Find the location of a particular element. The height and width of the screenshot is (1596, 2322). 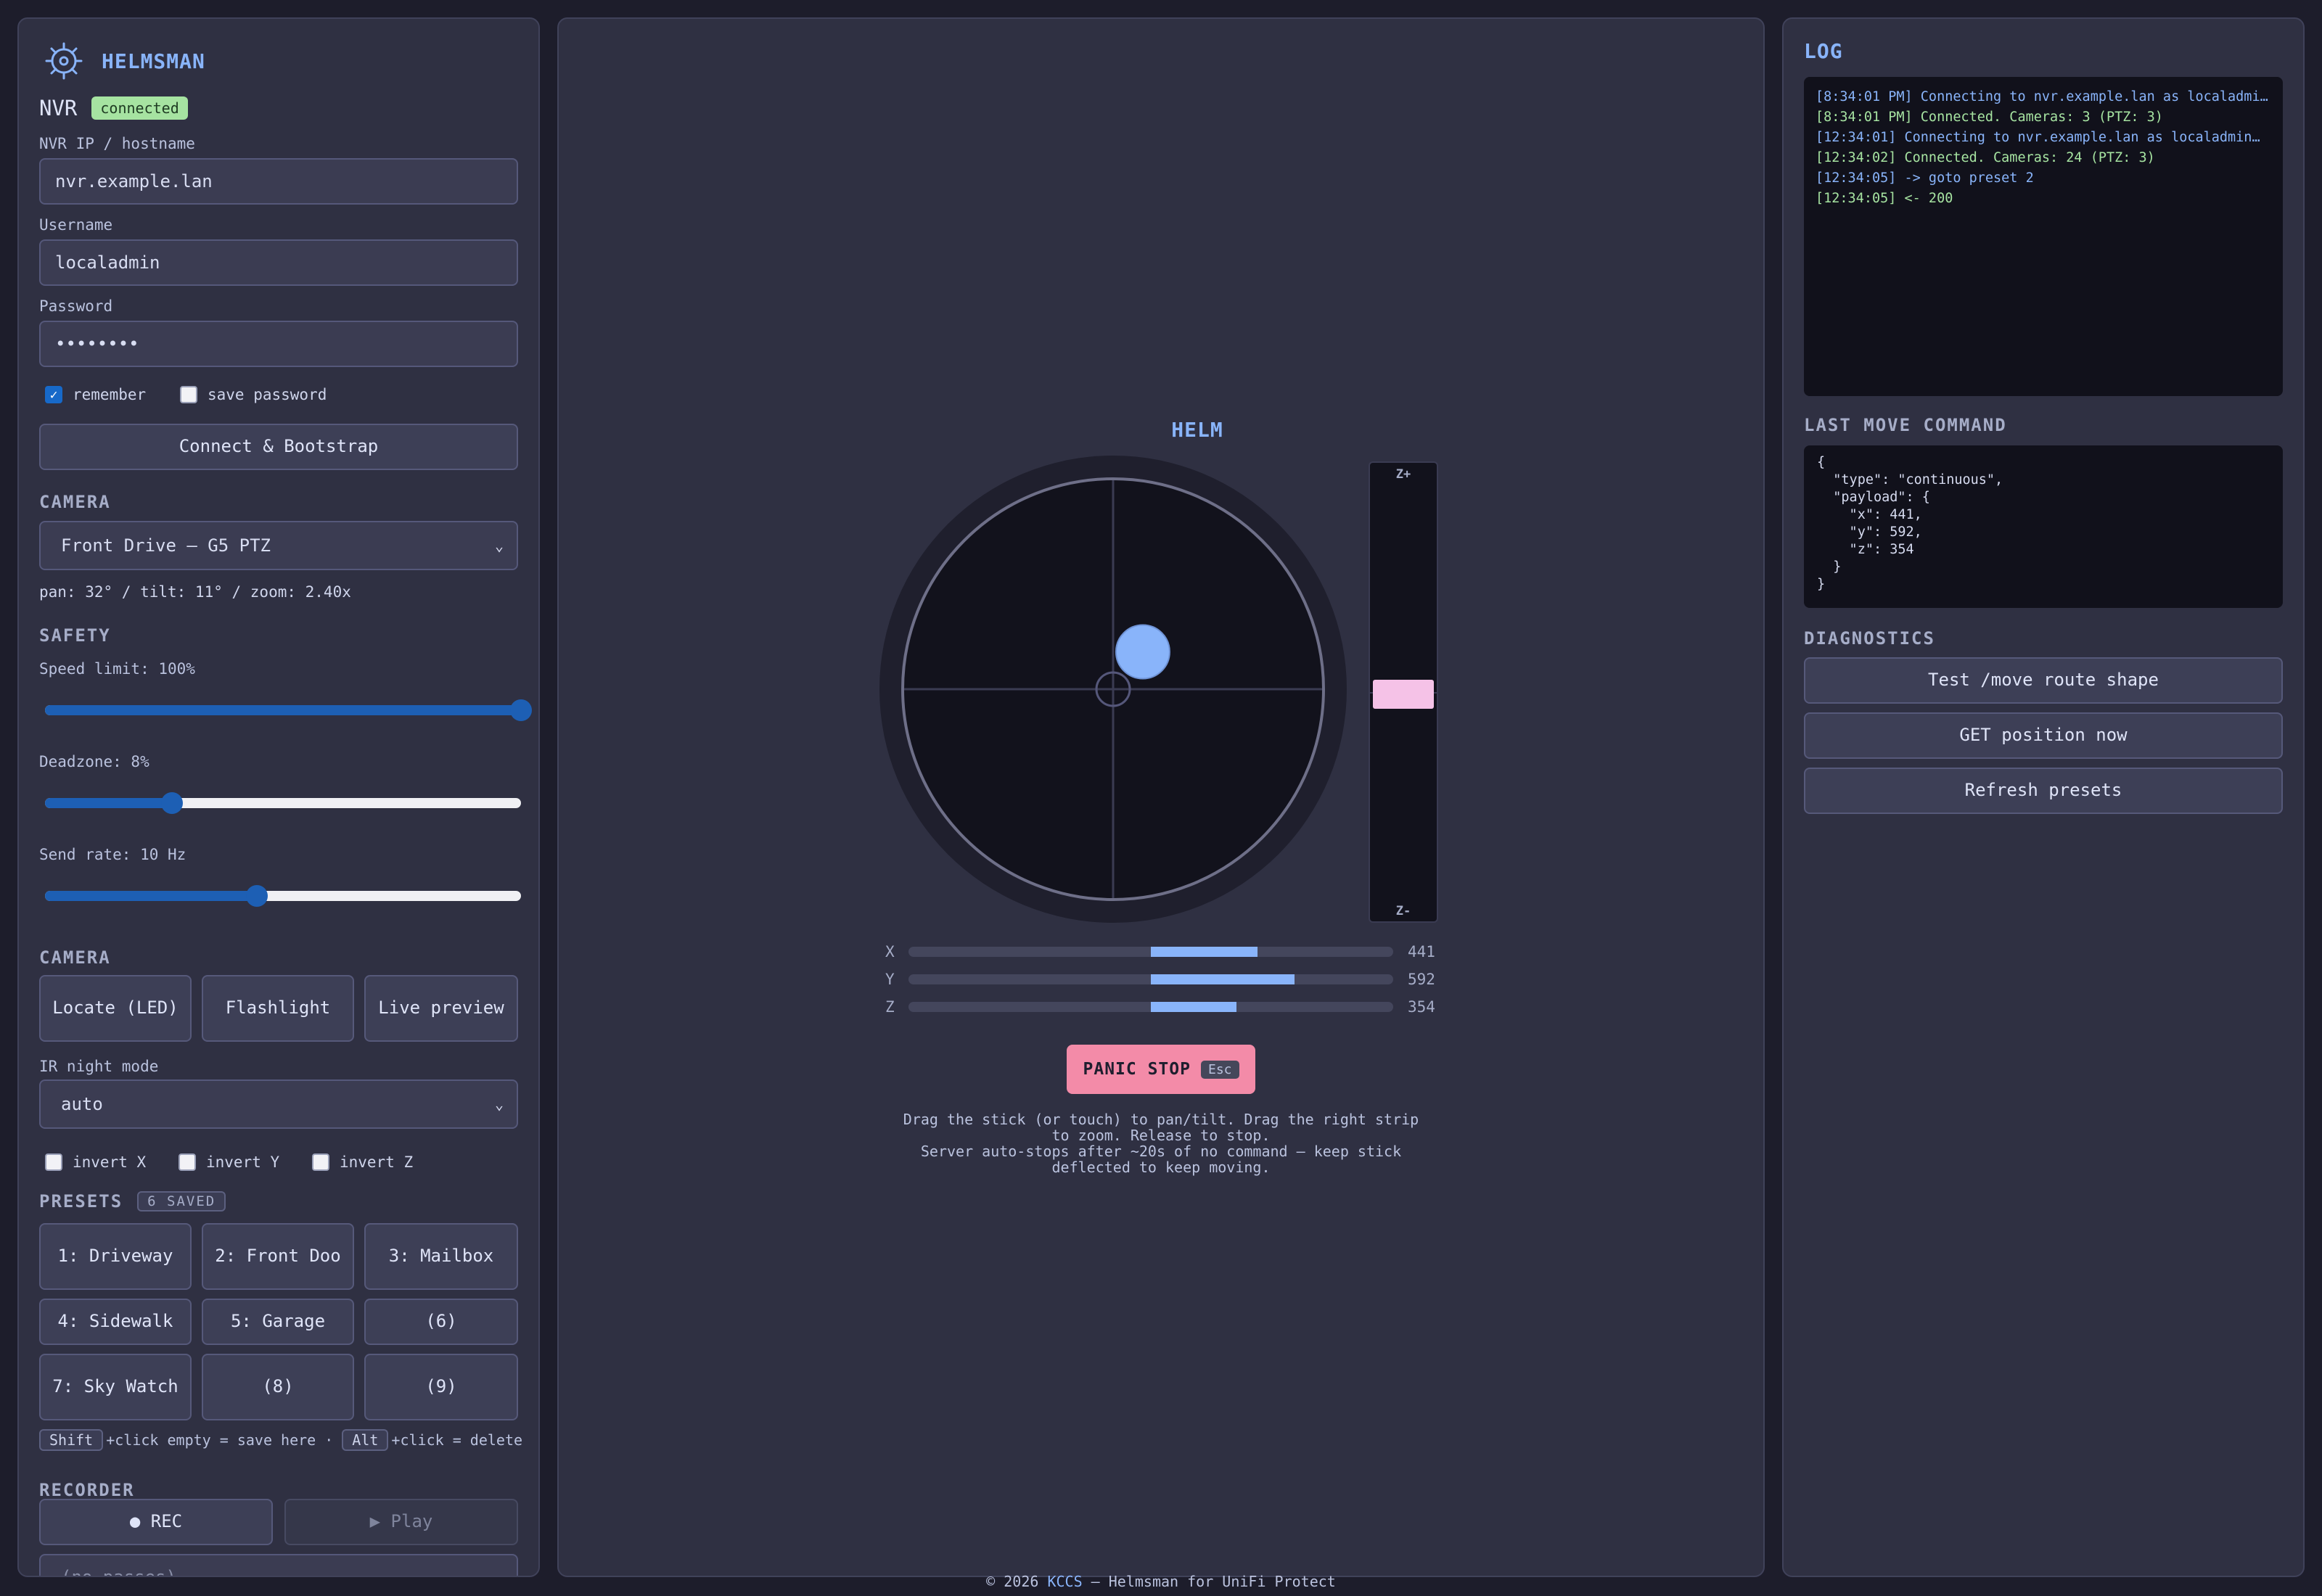

brand: HELMSMAN is located at coordinates (125, 61).